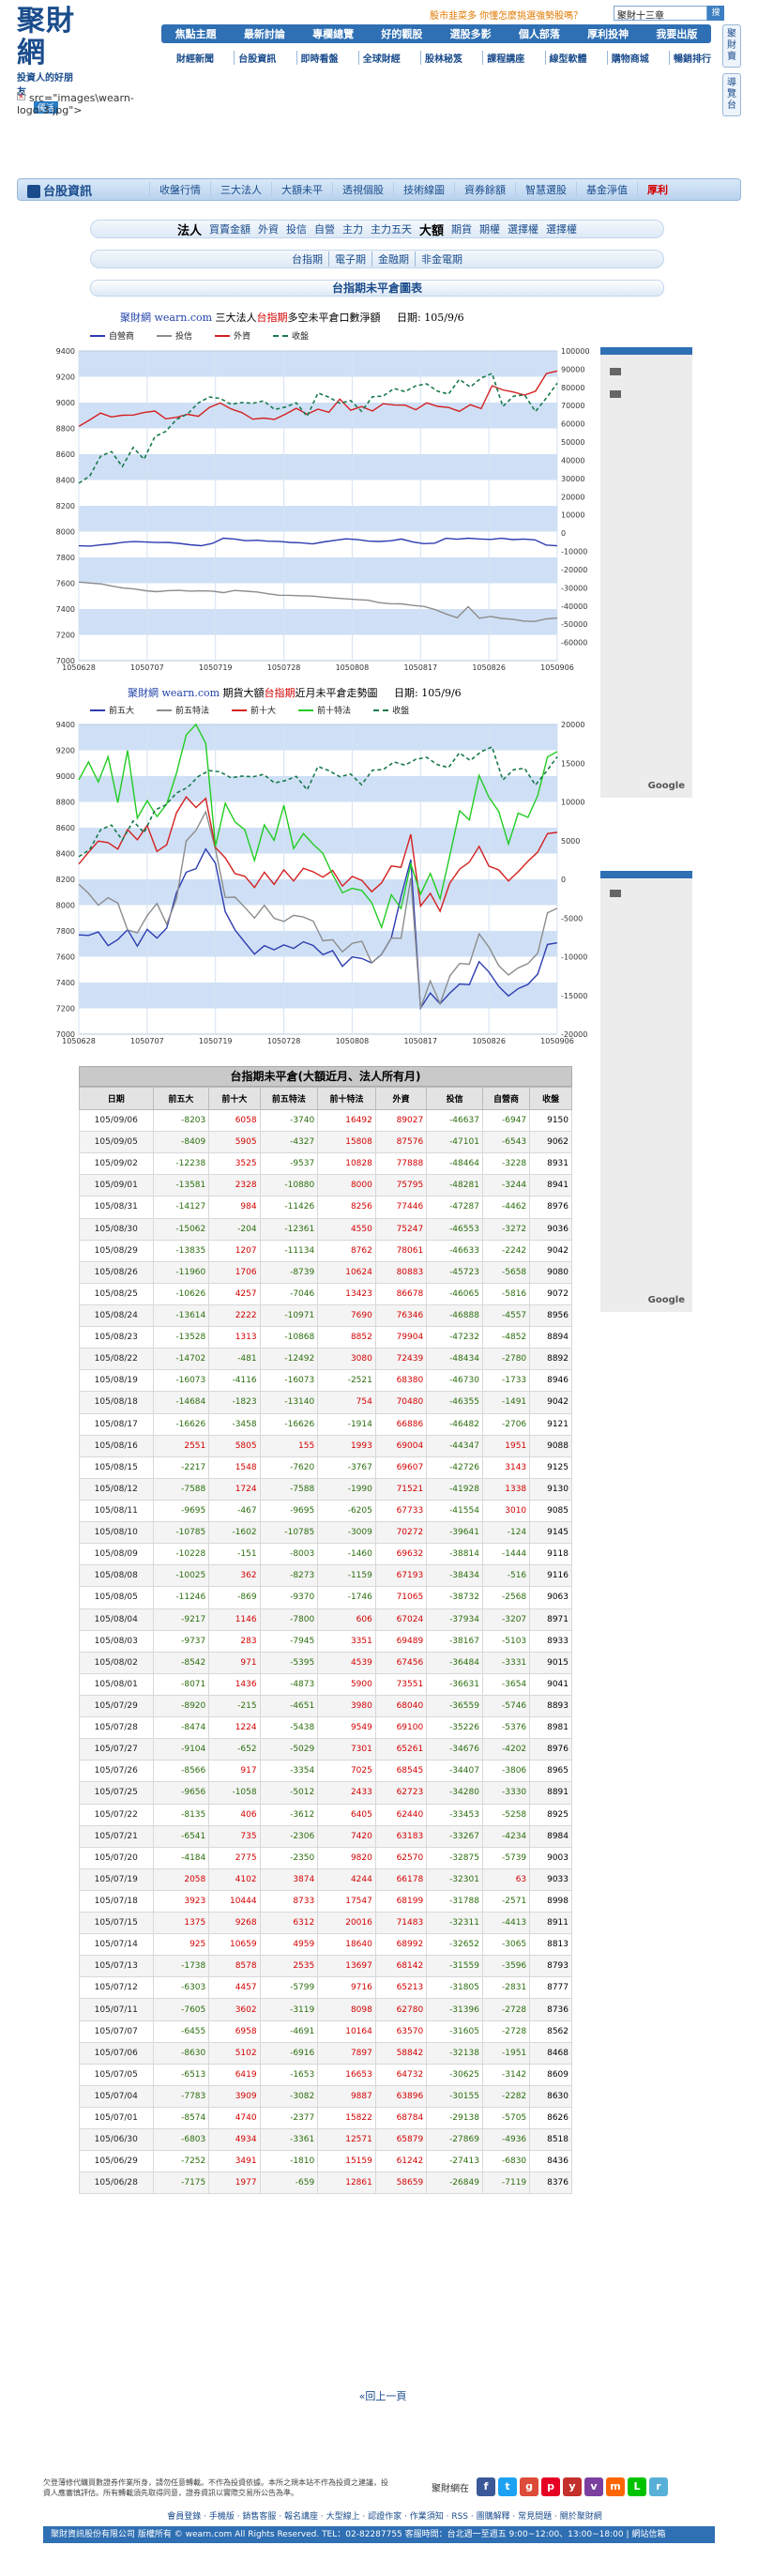  What do you see at coordinates (234, 1945) in the screenshot?
I see `table-cell: 10659` at bounding box center [234, 1945].